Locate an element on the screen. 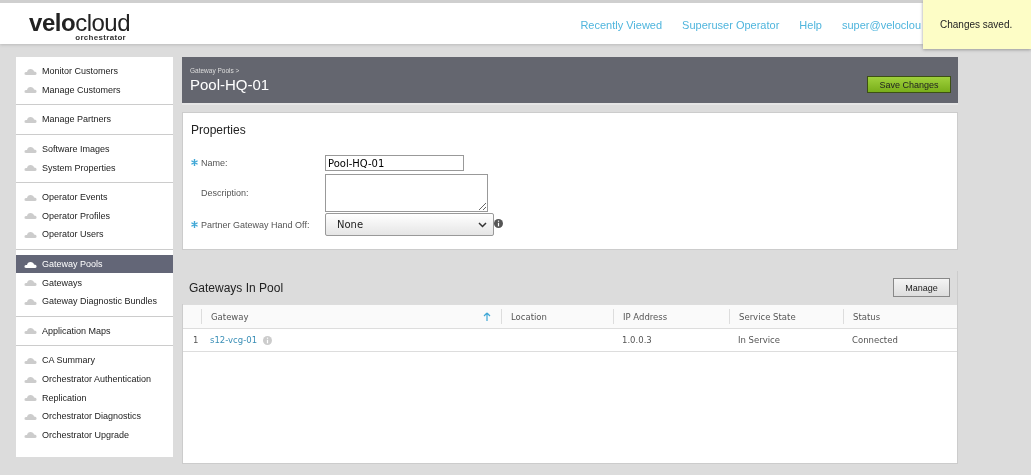 This screenshot has height=475, width=1031. sidebar-item: Application Maps is located at coordinates (94, 331).